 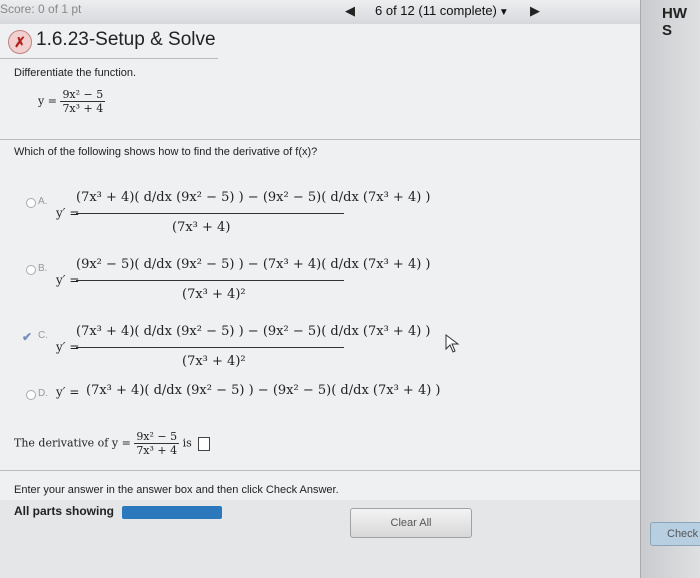 What do you see at coordinates (43, 268) in the screenshot?
I see `option-letter: B.` at bounding box center [43, 268].